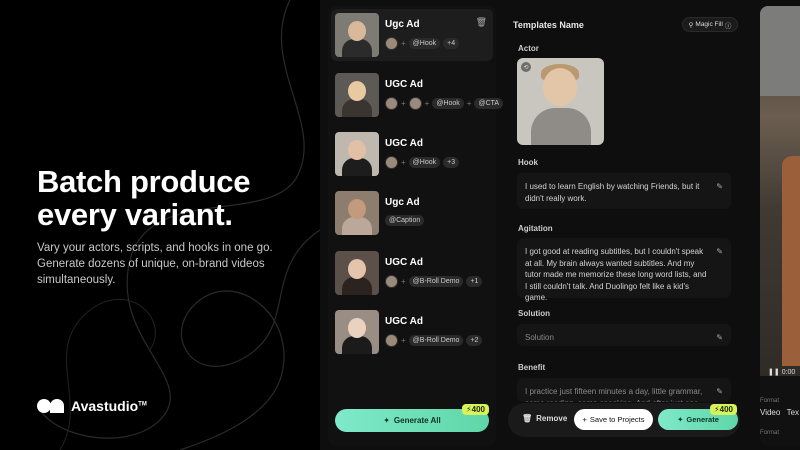 The height and width of the screenshot is (450, 800). I want to click on action-bar: 🗑 Remove + Save to Projects ✦ Generate, so click(624, 420).